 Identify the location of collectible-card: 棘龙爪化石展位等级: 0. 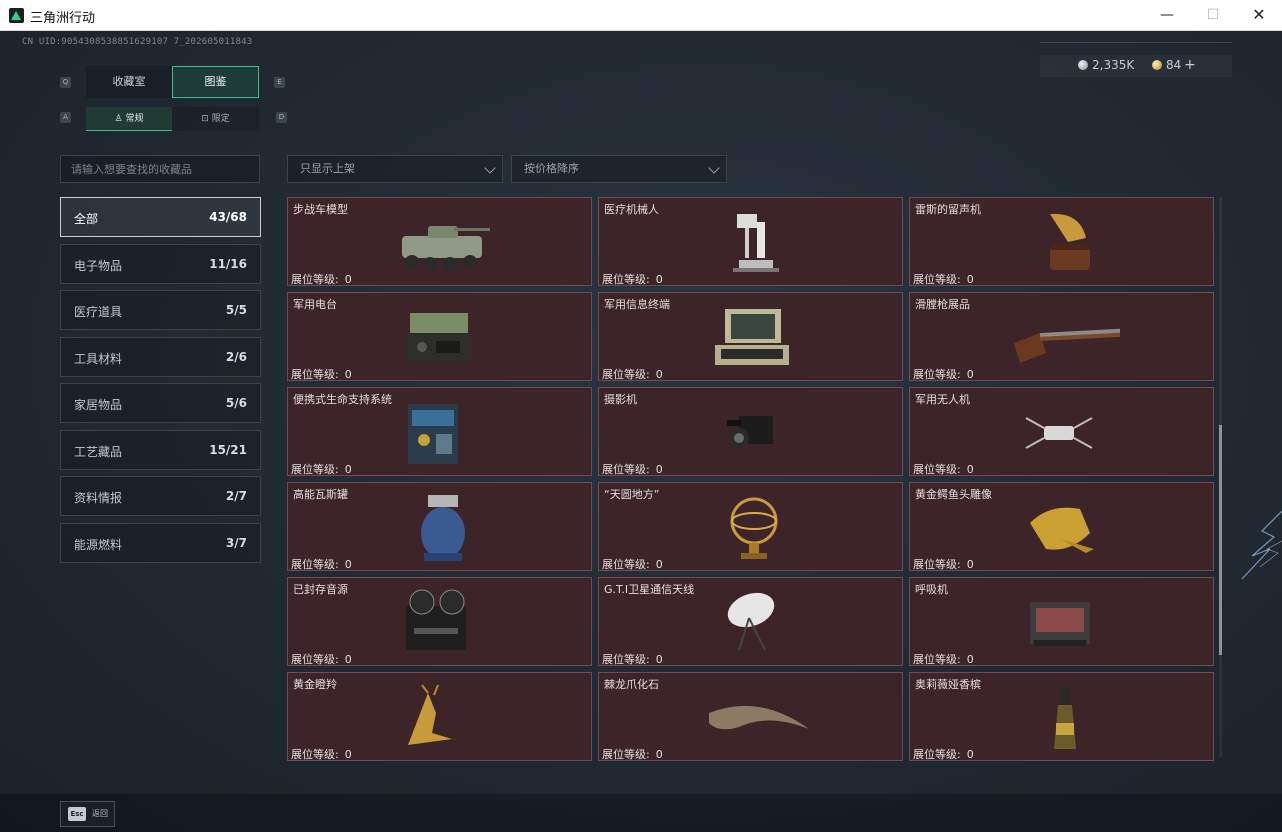
(750, 716).